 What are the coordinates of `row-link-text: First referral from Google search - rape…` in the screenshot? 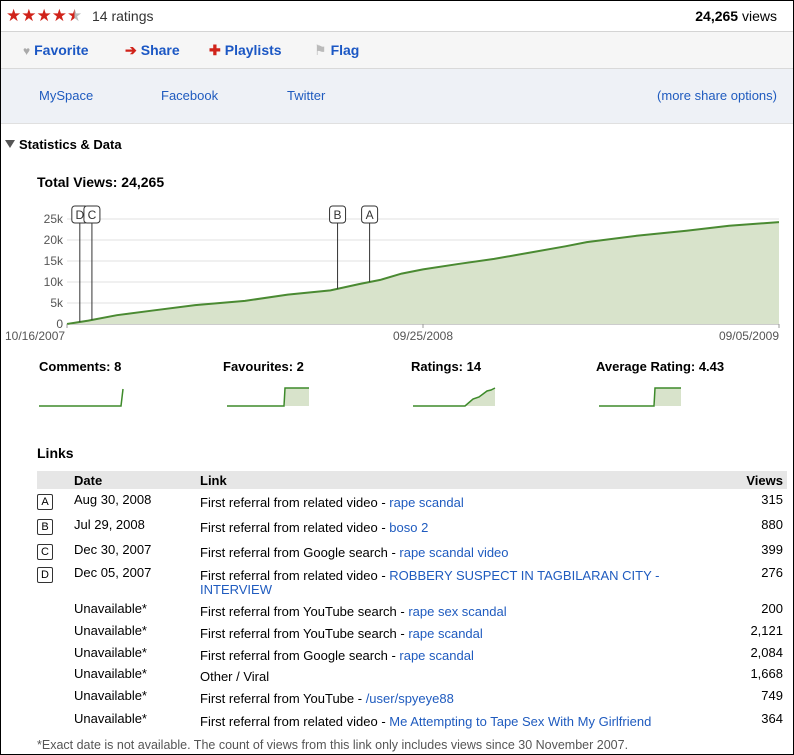 It's located at (354, 552).